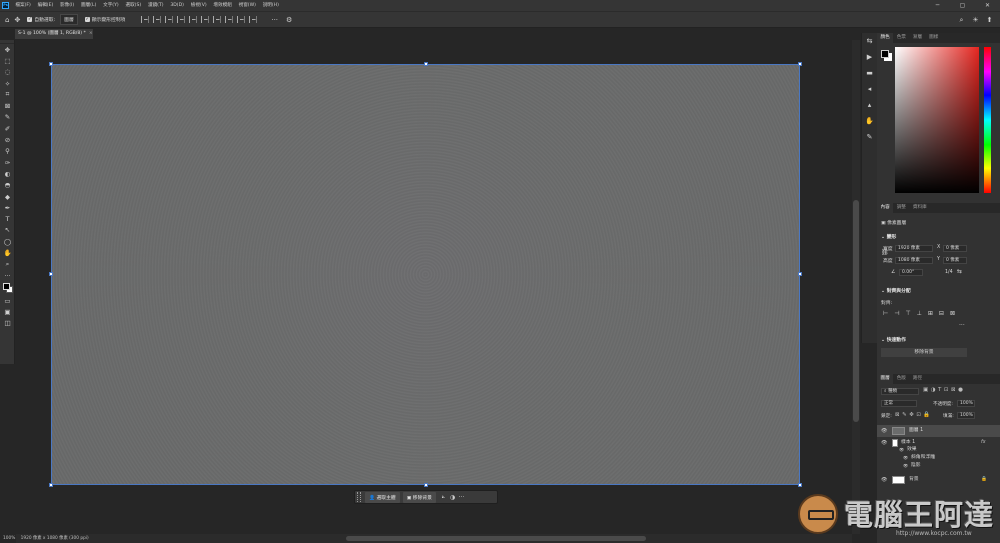 Image resolution: width=1000 pixels, height=543 pixels. I want to click on blend-mode-dropdown: 正常, so click(899, 403).